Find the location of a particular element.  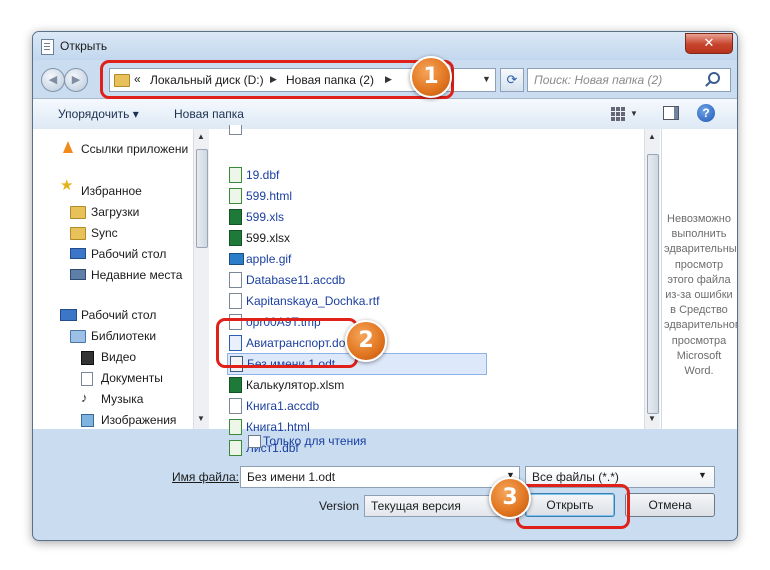

file-name: 599.xls is located at coordinates (265, 217).